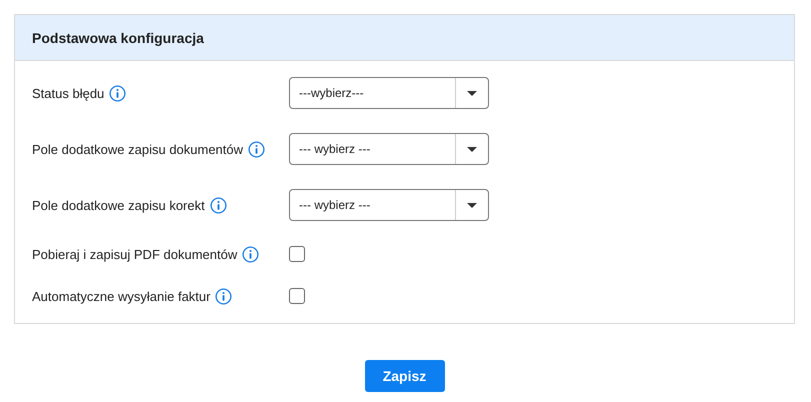  I want to click on field-label: Pole dodatkowe zapisu korekt, so click(118, 205).